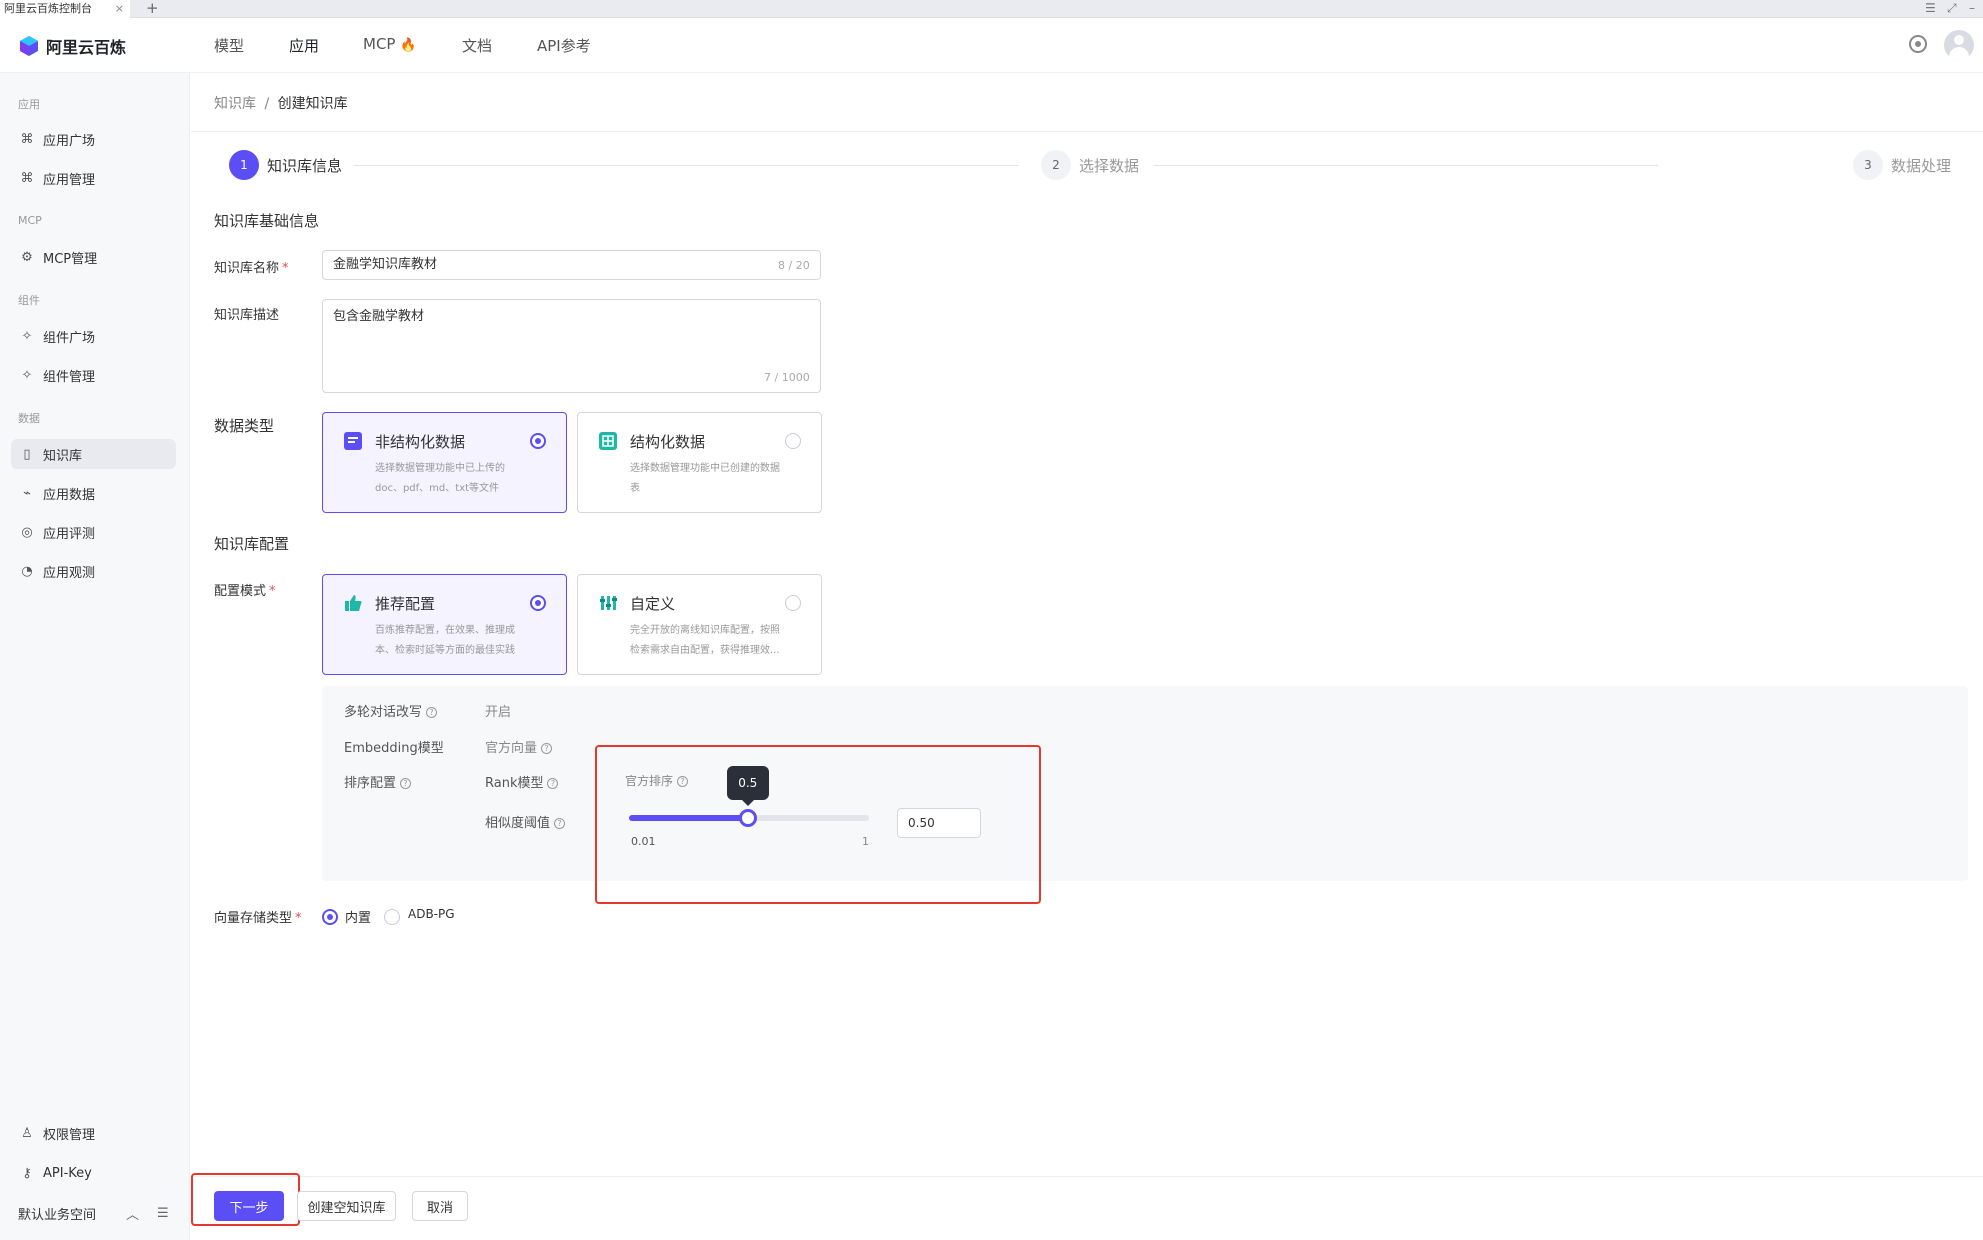 The height and width of the screenshot is (1240, 1983). What do you see at coordinates (93, 1213) in the screenshot?
I see `workspace-switcher: 默认业务空间 ︿ ☰` at bounding box center [93, 1213].